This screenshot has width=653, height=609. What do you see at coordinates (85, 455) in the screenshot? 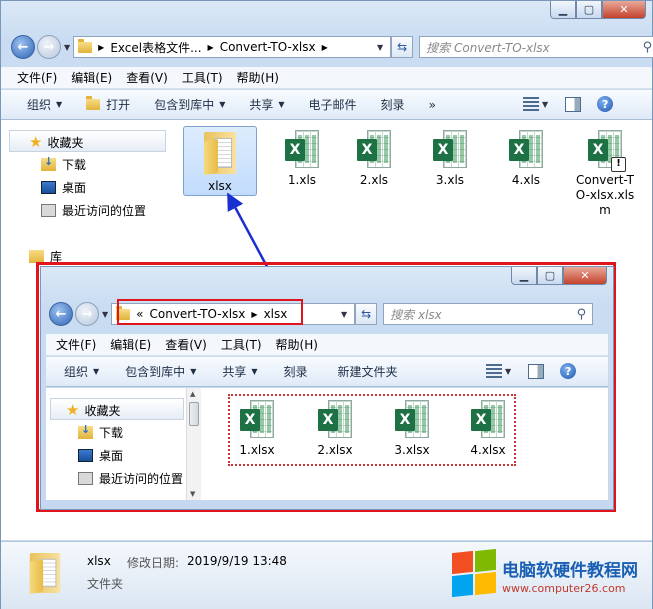
I see `desktop-icon` at bounding box center [85, 455].